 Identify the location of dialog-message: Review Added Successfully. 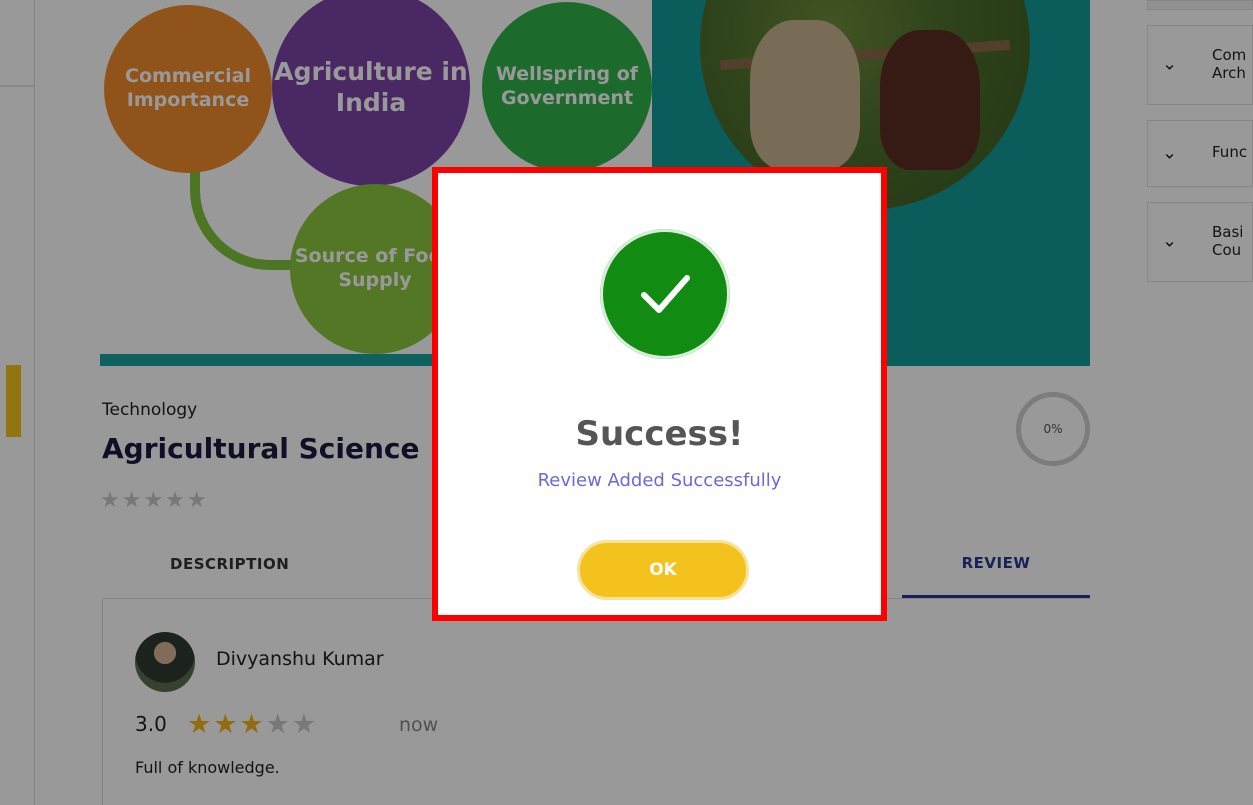
(659, 480).